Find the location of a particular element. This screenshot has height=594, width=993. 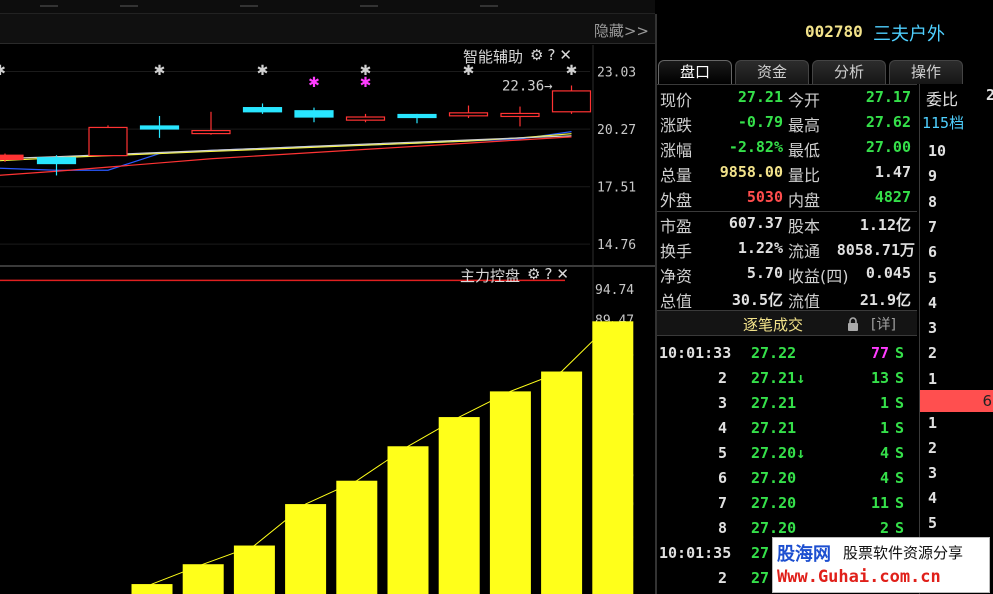

flow-panel-title: 主力控盘 is located at coordinates (490, 276).